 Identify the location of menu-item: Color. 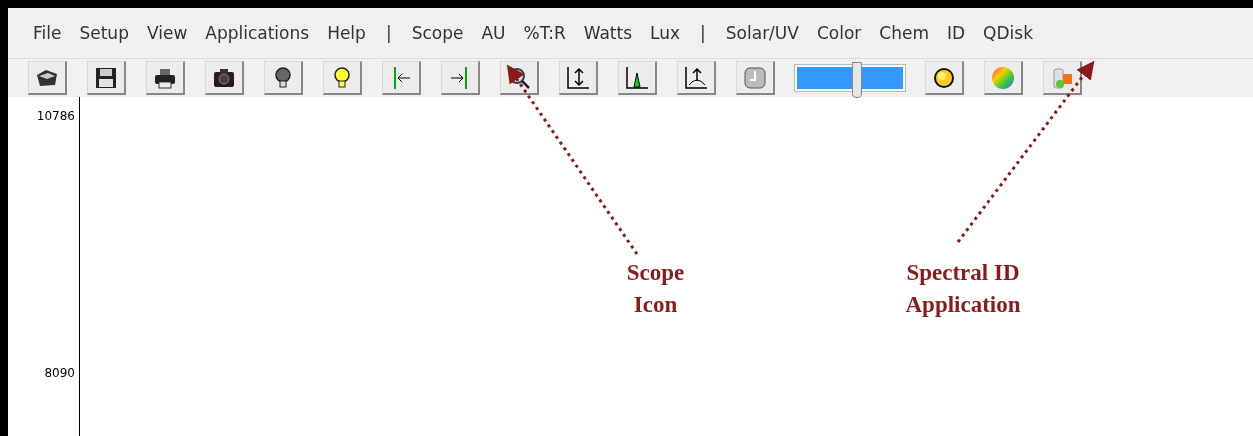
(839, 33).